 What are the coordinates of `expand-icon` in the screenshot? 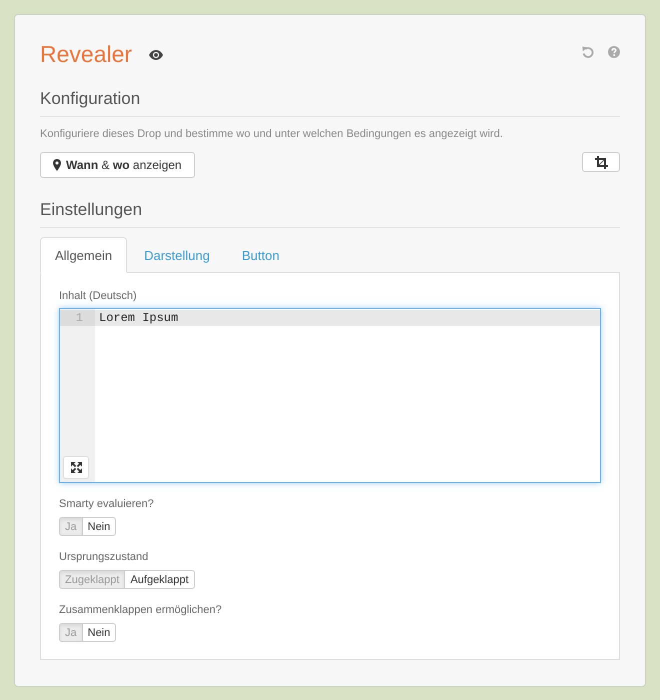 It's located at (76, 467).